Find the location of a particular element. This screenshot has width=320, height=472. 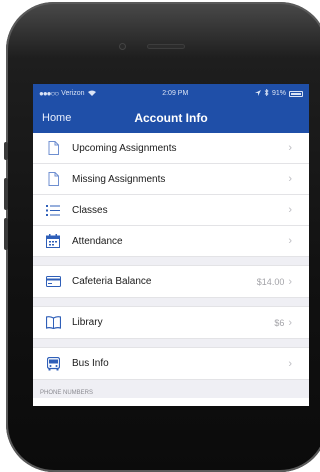

library-fine-value: $6 is located at coordinates (279, 322).